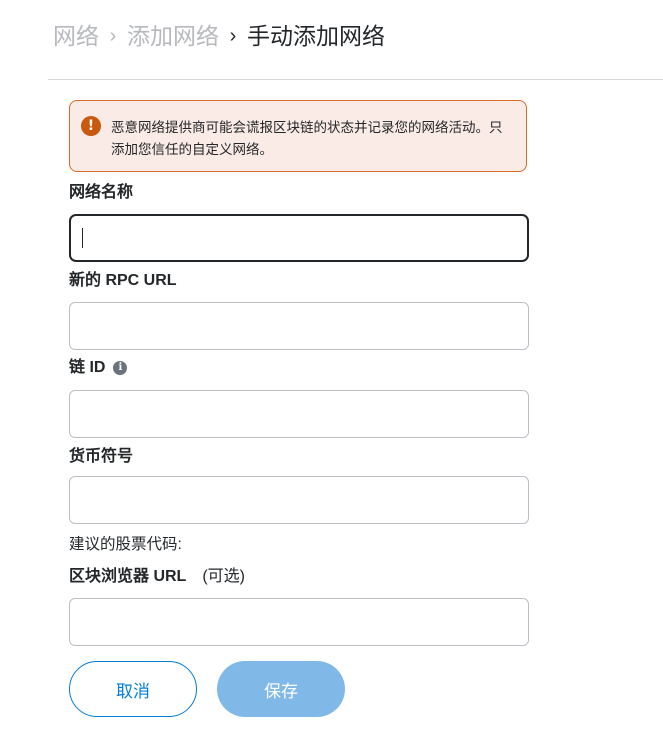 The image size is (663, 732). What do you see at coordinates (133, 689) in the screenshot?
I see `cancel-button: 取消` at bounding box center [133, 689].